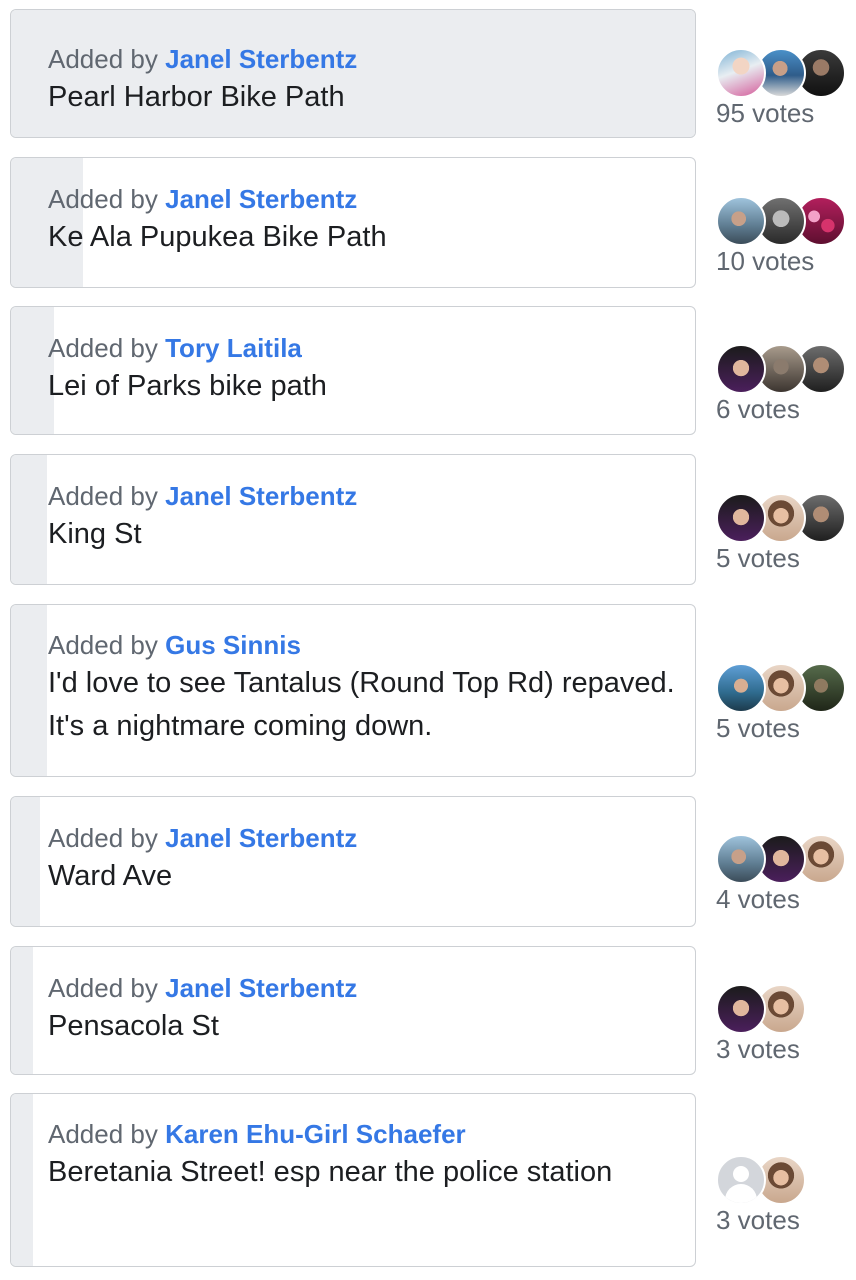  I want to click on vote-count: 4 votes, so click(786, 899).